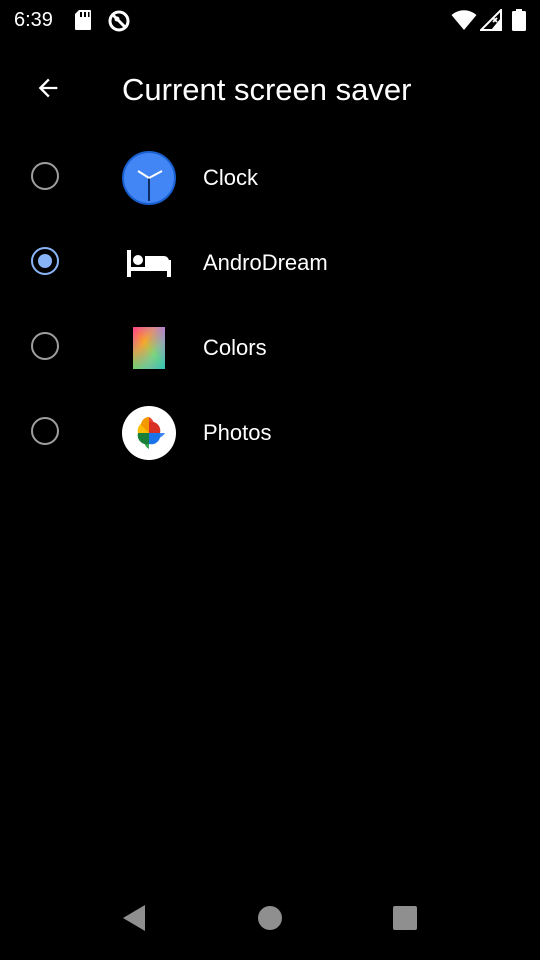 The height and width of the screenshot is (960, 540). Describe the element at coordinates (119, 23) in the screenshot. I see `do-not-disturb-icon` at that location.